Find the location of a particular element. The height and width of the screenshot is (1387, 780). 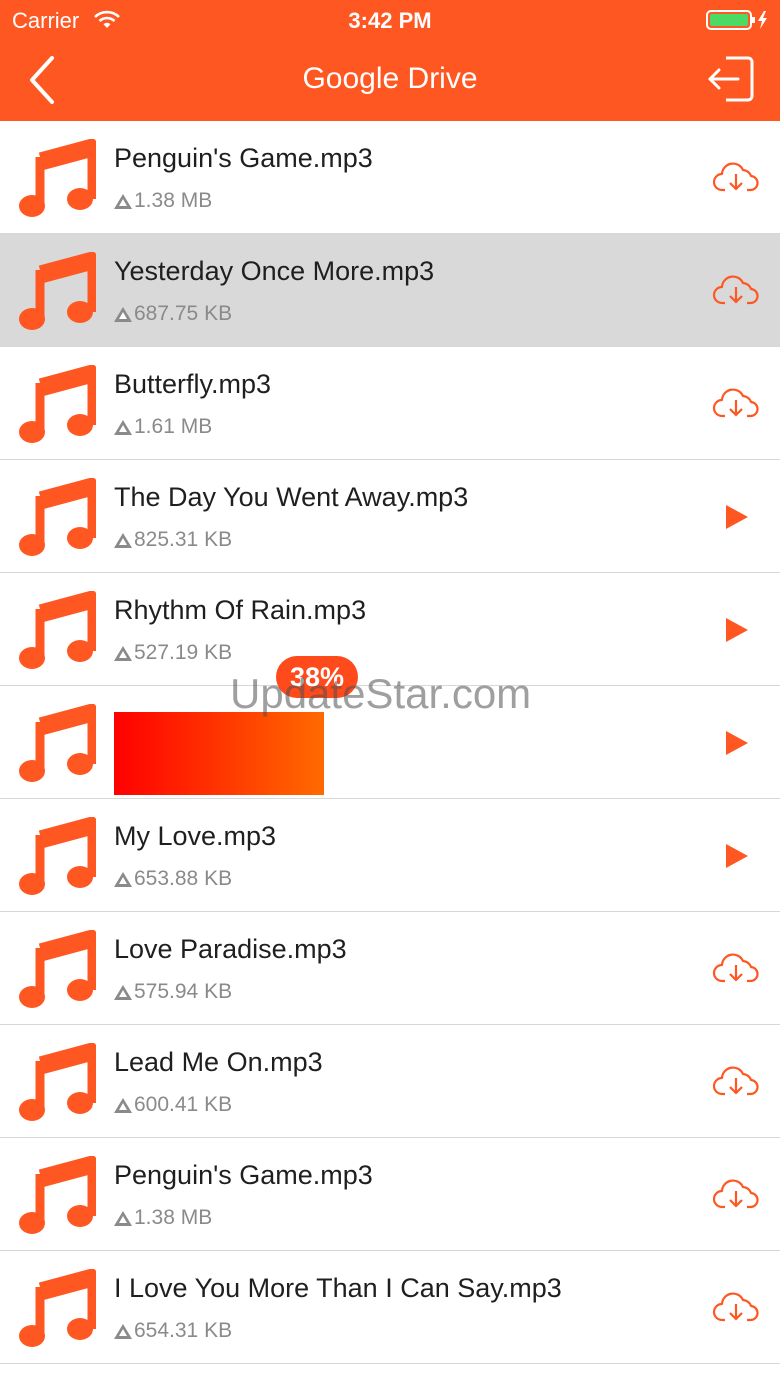

file-size: 653.88 KB is located at coordinates (173, 880).